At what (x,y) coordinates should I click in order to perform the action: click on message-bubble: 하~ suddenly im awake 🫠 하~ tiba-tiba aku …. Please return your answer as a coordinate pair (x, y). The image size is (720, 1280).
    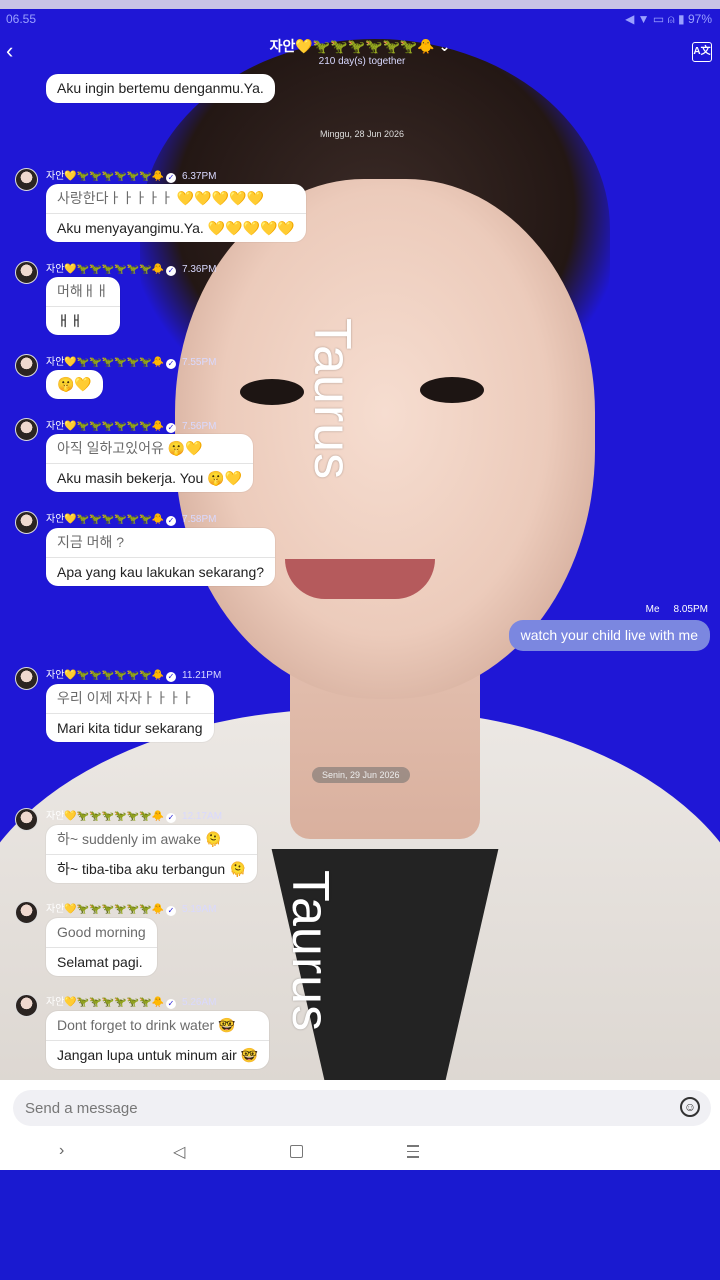
    Looking at the image, I should click on (152, 854).